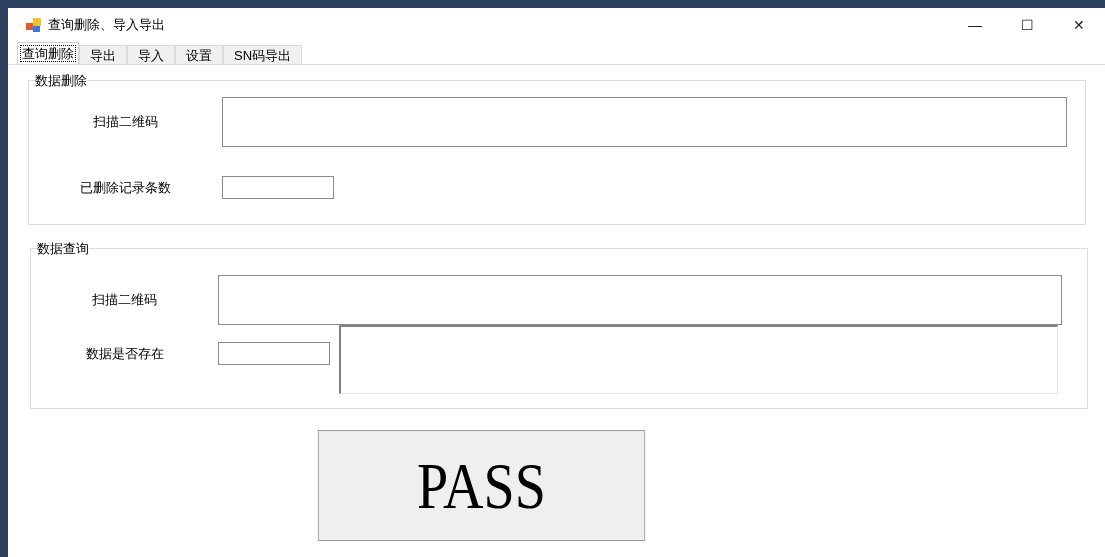  I want to click on field-label: 已删除记录条数, so click(125, 187).